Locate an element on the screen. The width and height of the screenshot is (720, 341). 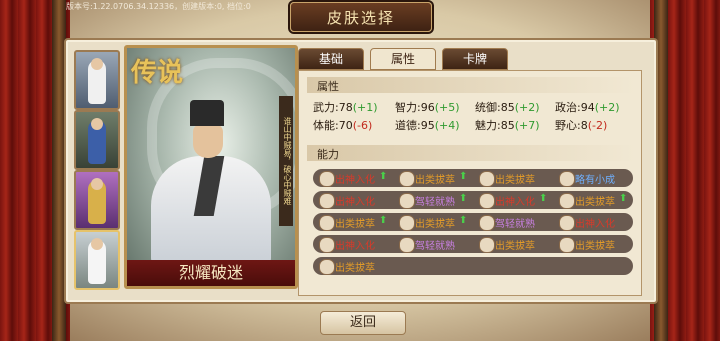
ability-row-3: 出类拔萃 ⬆ 出类拔萃 ⬆ 驾轻就熟 出神入化 is located at coordinates (473, 222).